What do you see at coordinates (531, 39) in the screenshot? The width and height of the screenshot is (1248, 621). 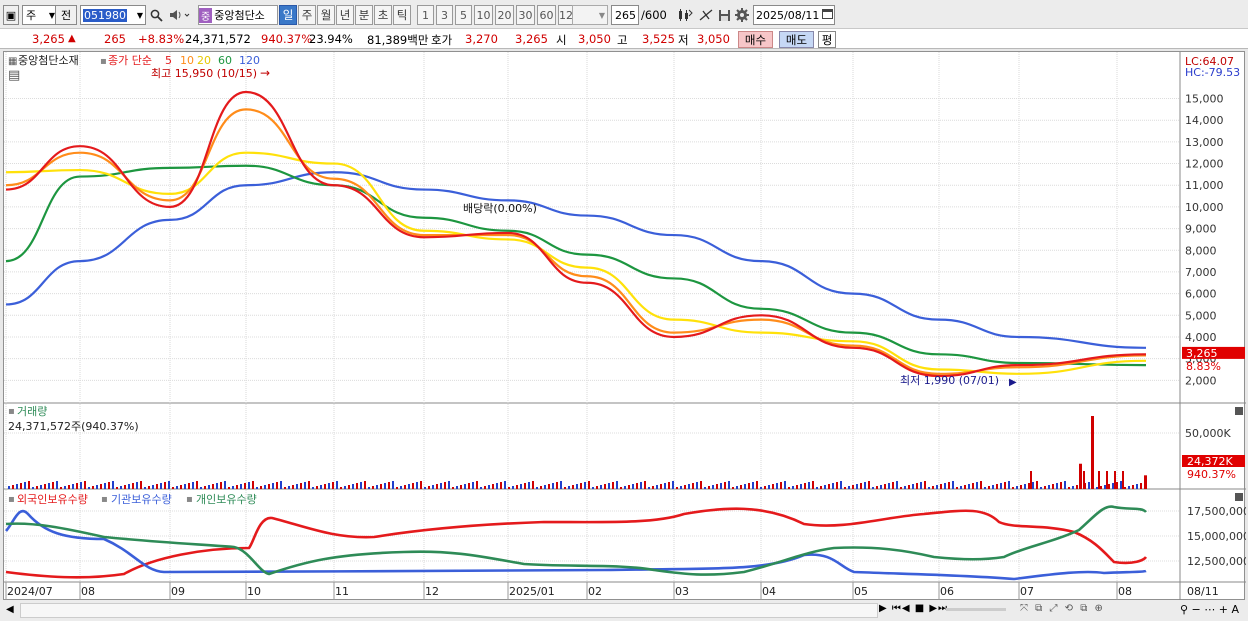 I see `hoga-ask: 3,265` at bounding box center [531, 39].